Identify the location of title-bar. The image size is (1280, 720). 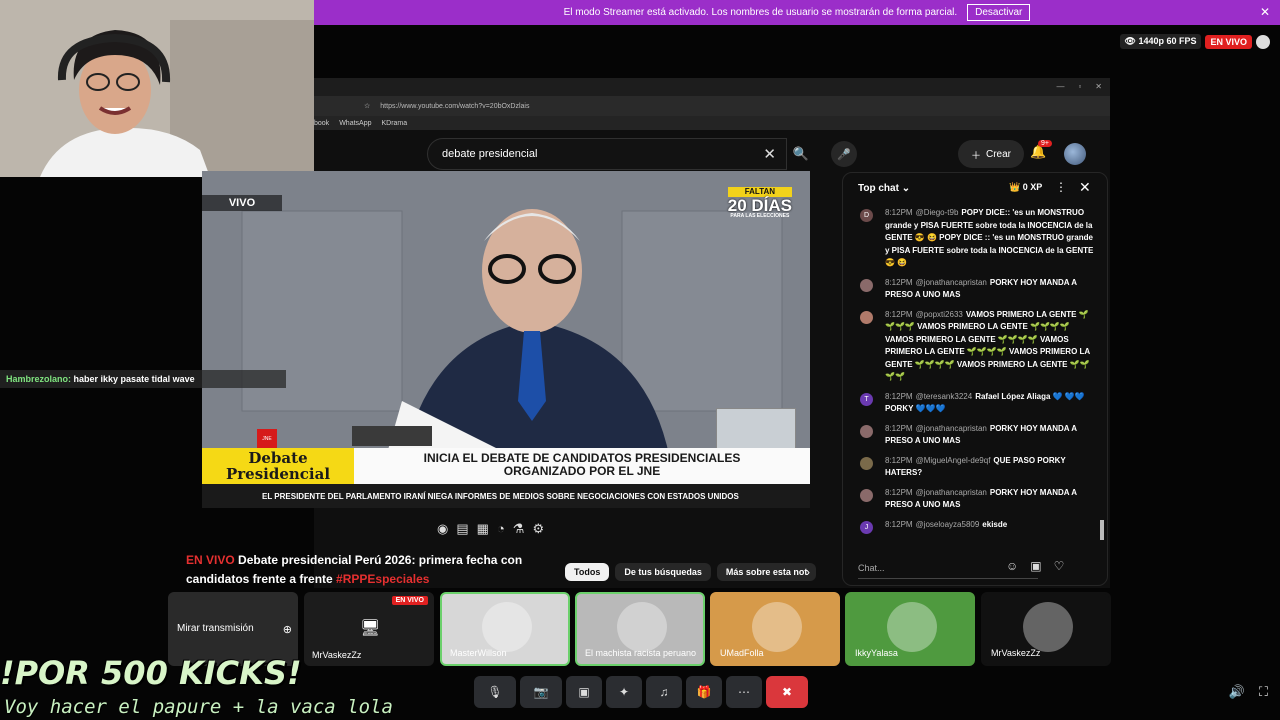
(712, 87).